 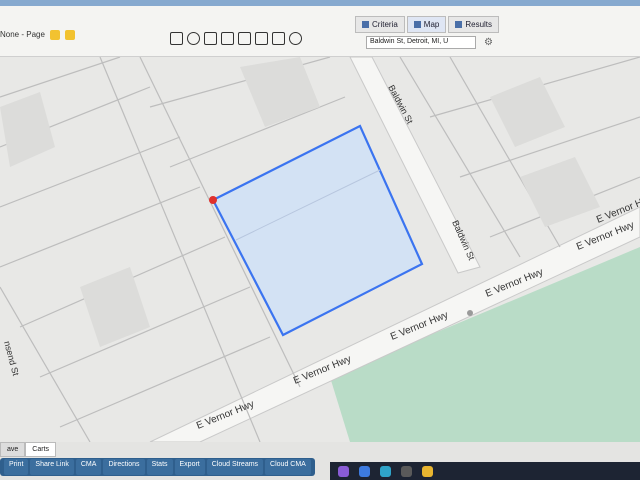 What do you see at coordinates (364, 471) in the screenshot?
I see `browser-icon` at bounding box center [364, 471].